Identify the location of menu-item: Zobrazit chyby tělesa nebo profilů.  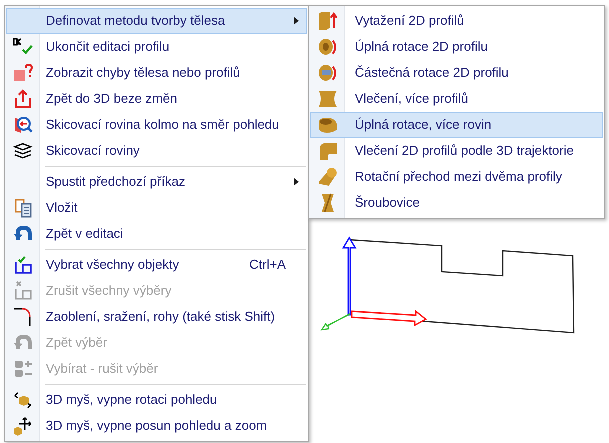
(156, 73).